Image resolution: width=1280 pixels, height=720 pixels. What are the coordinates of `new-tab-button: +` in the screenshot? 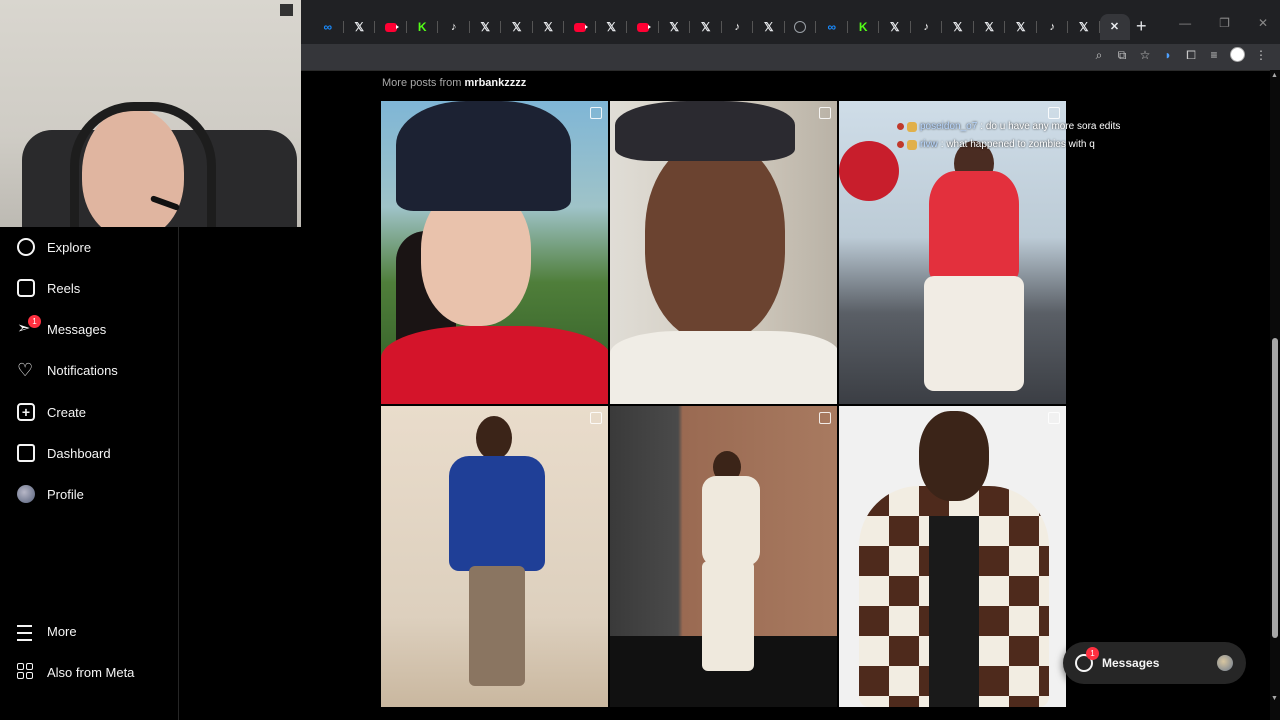 It's located at (1141, 26).